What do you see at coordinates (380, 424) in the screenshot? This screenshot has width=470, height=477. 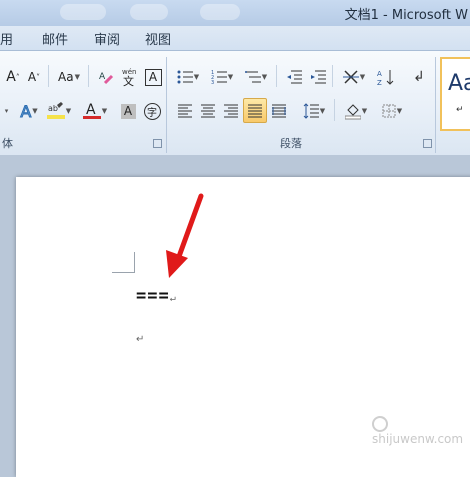 I see `watermark-logo-icon` at bounding box center [380, 424].